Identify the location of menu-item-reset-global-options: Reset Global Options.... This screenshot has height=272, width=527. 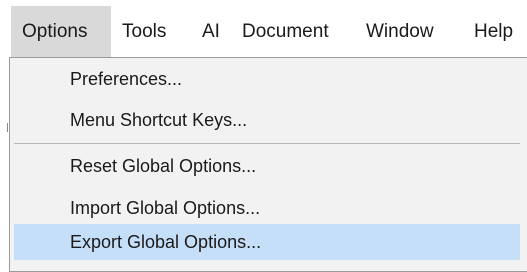
(267, 166).